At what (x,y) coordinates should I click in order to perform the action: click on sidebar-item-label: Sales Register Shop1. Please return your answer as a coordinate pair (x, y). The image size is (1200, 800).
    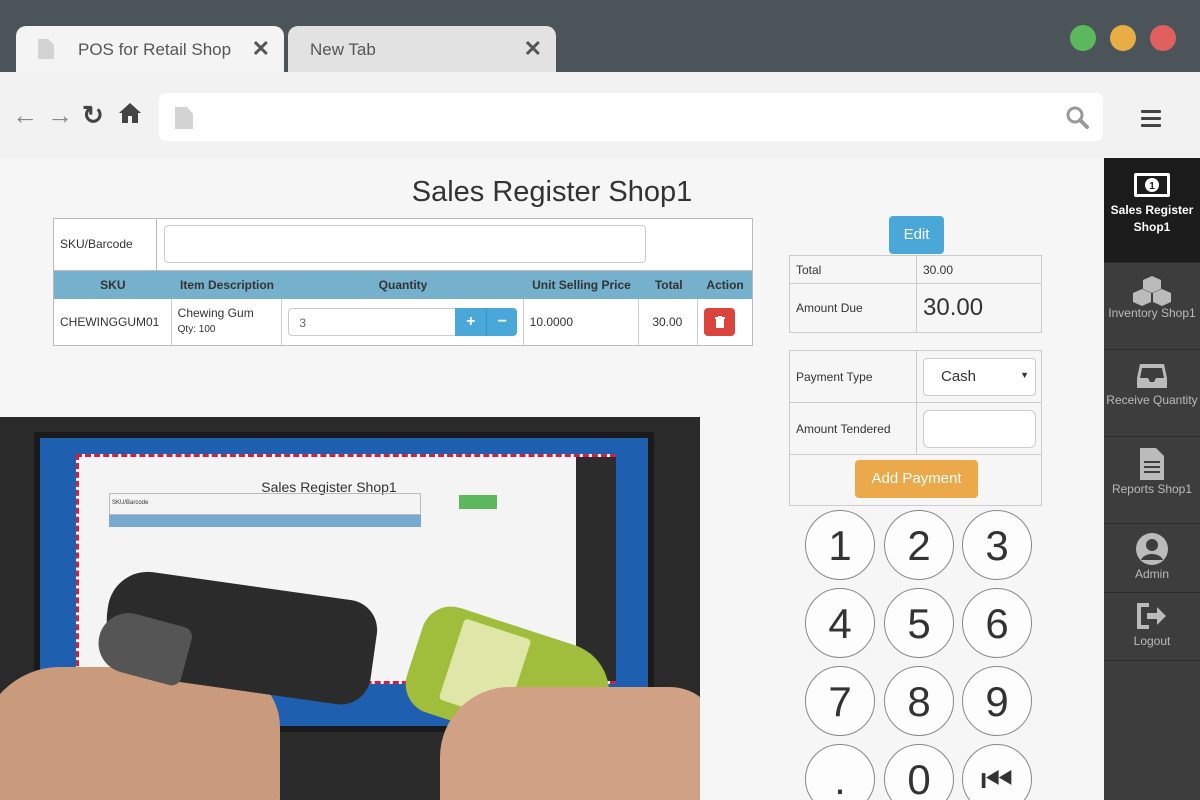
    Looking at the image, I should click on (1152, 218).